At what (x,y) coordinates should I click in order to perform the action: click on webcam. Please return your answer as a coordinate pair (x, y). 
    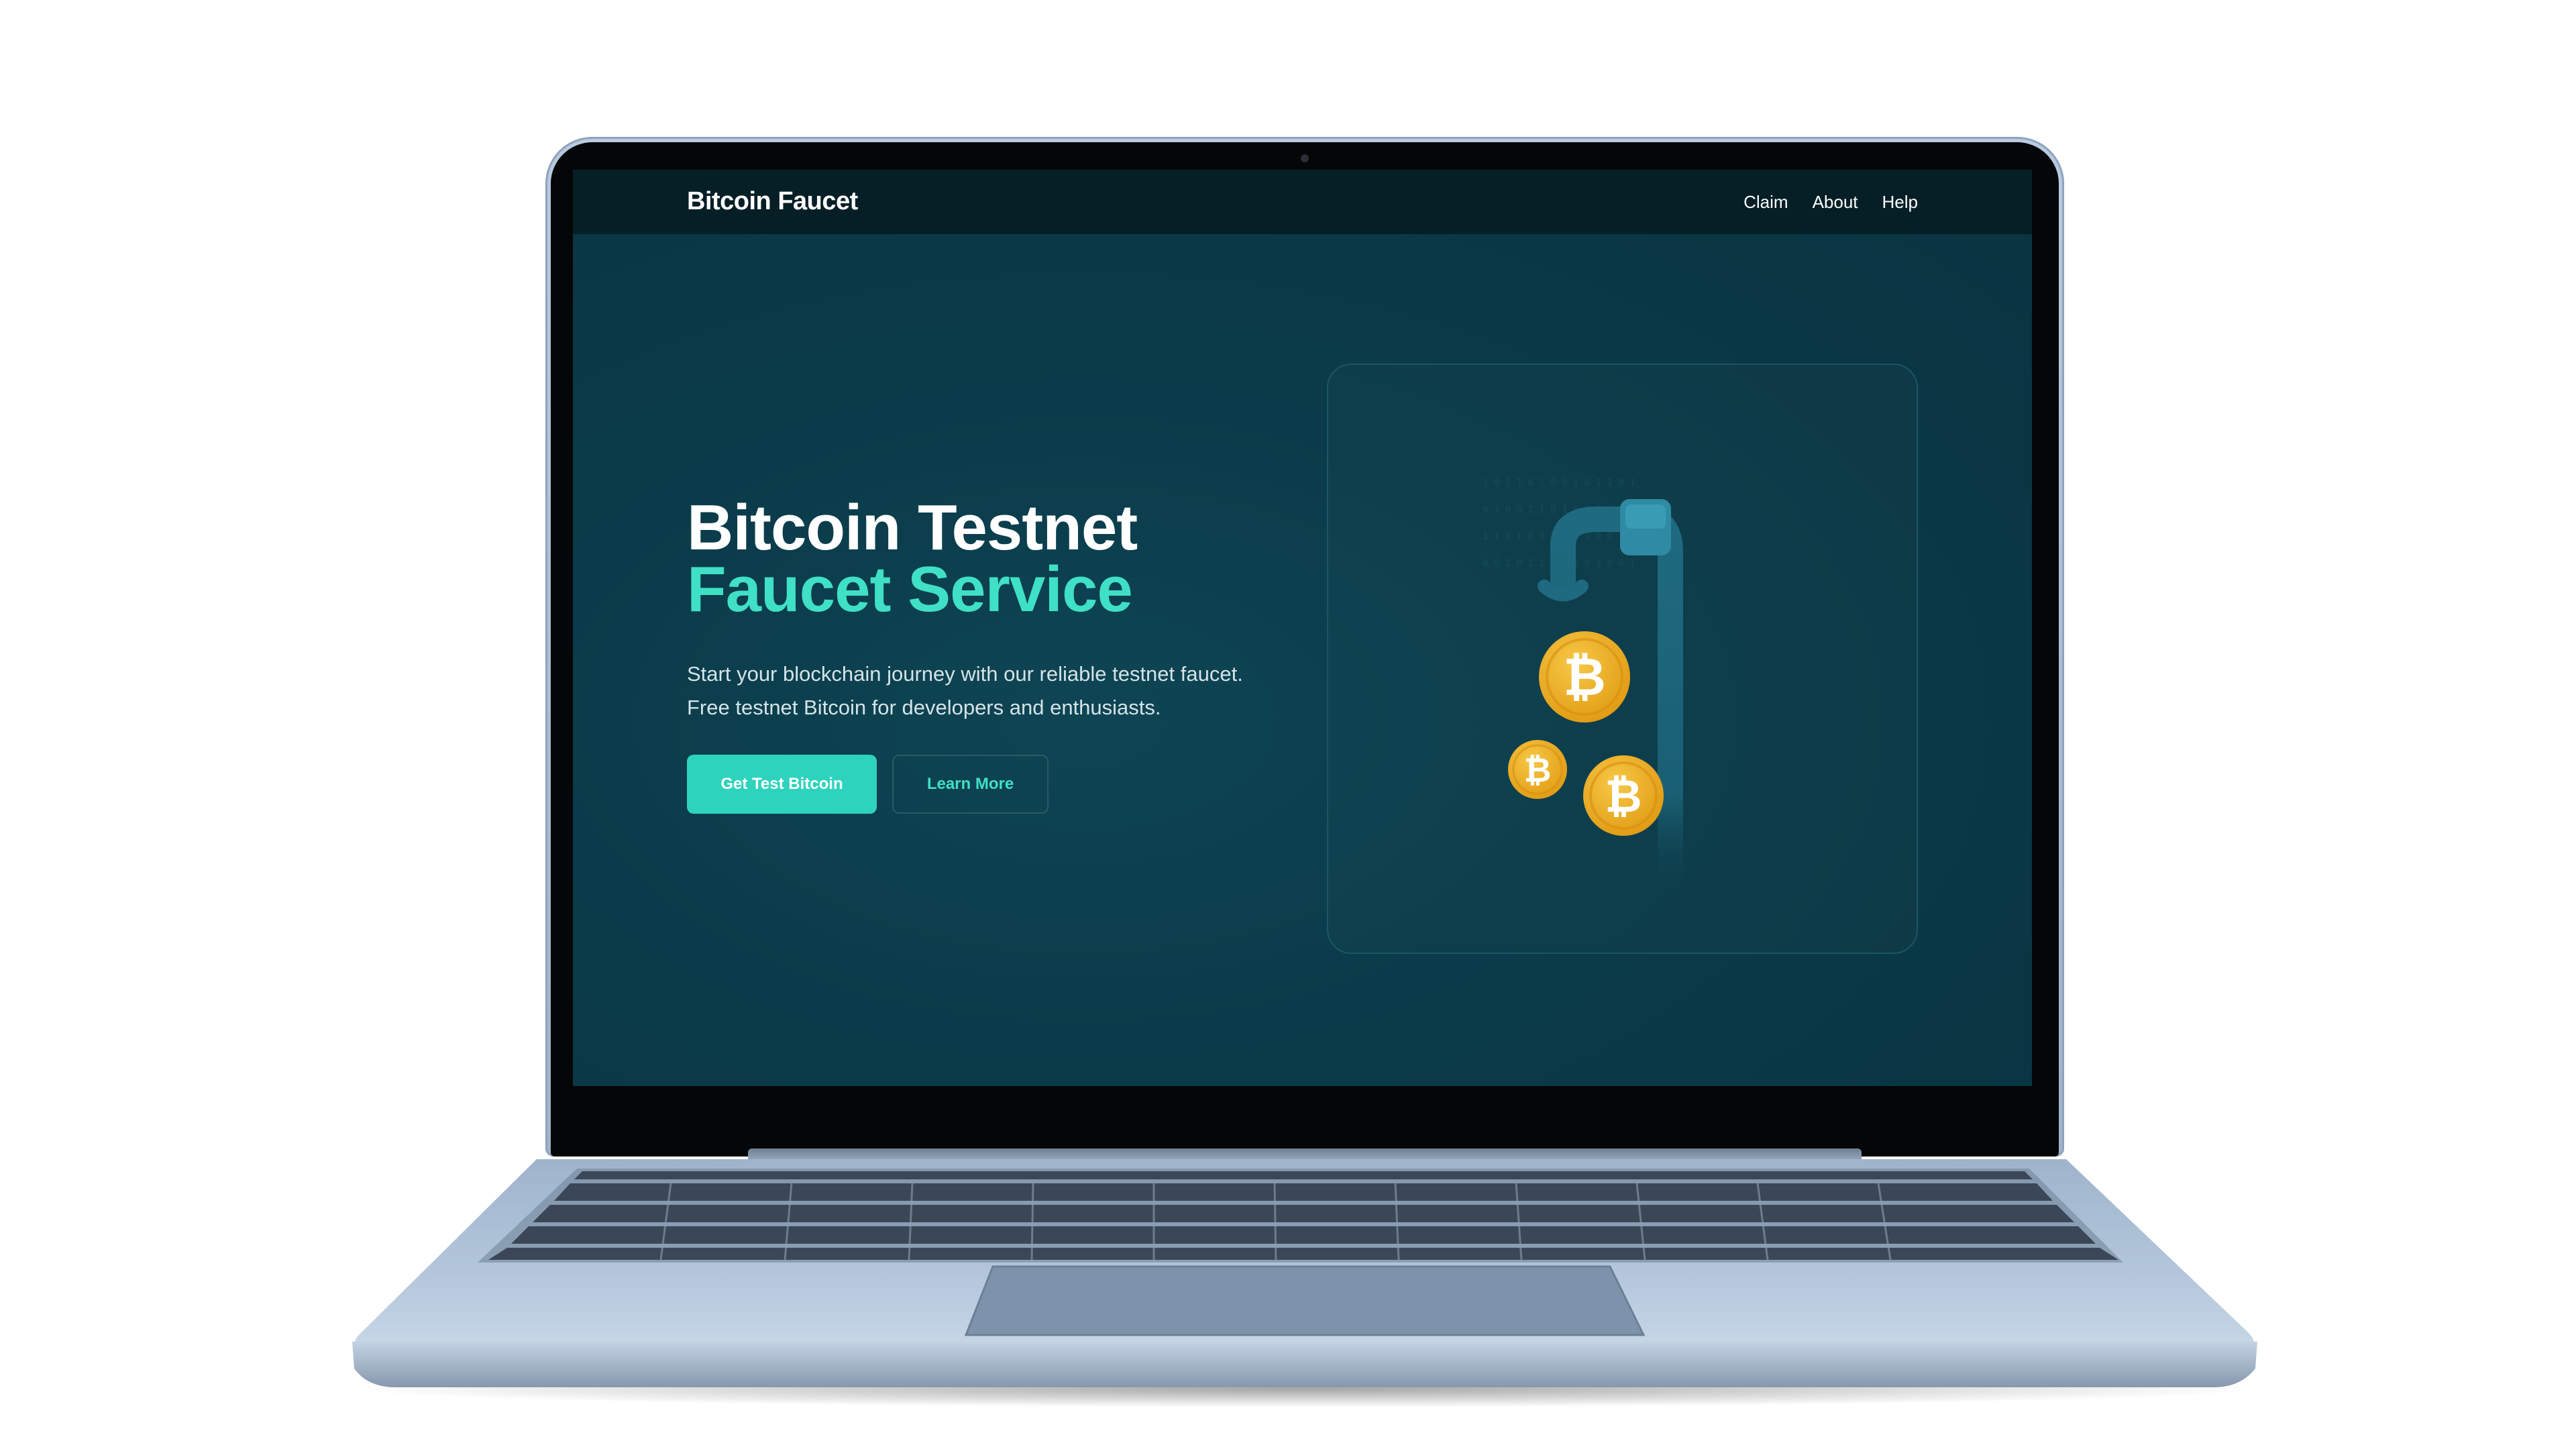
    Looking at the image, I should click on (1305, 158).